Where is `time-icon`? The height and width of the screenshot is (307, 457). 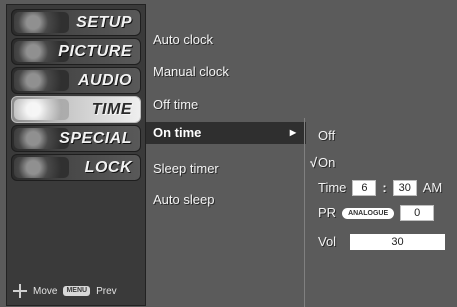
time-icon is located at coordinates (41, 109).